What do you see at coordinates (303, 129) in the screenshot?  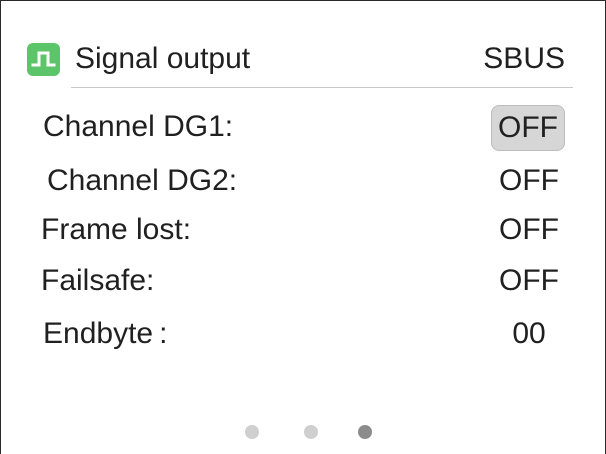 I see `row-channel-dg1: Channel DG1: OFF` at bounding box center [303, 129].